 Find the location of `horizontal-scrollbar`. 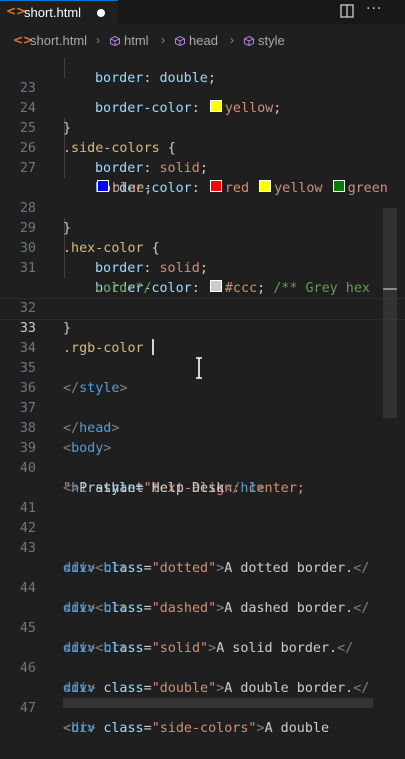

horizontal-scrollbar is located at coordinates (218, 703).